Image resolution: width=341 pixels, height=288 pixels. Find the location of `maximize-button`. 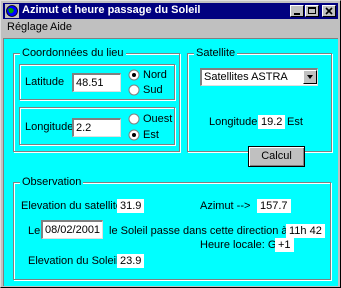

maximize-button is located at coordinates (312, 11).